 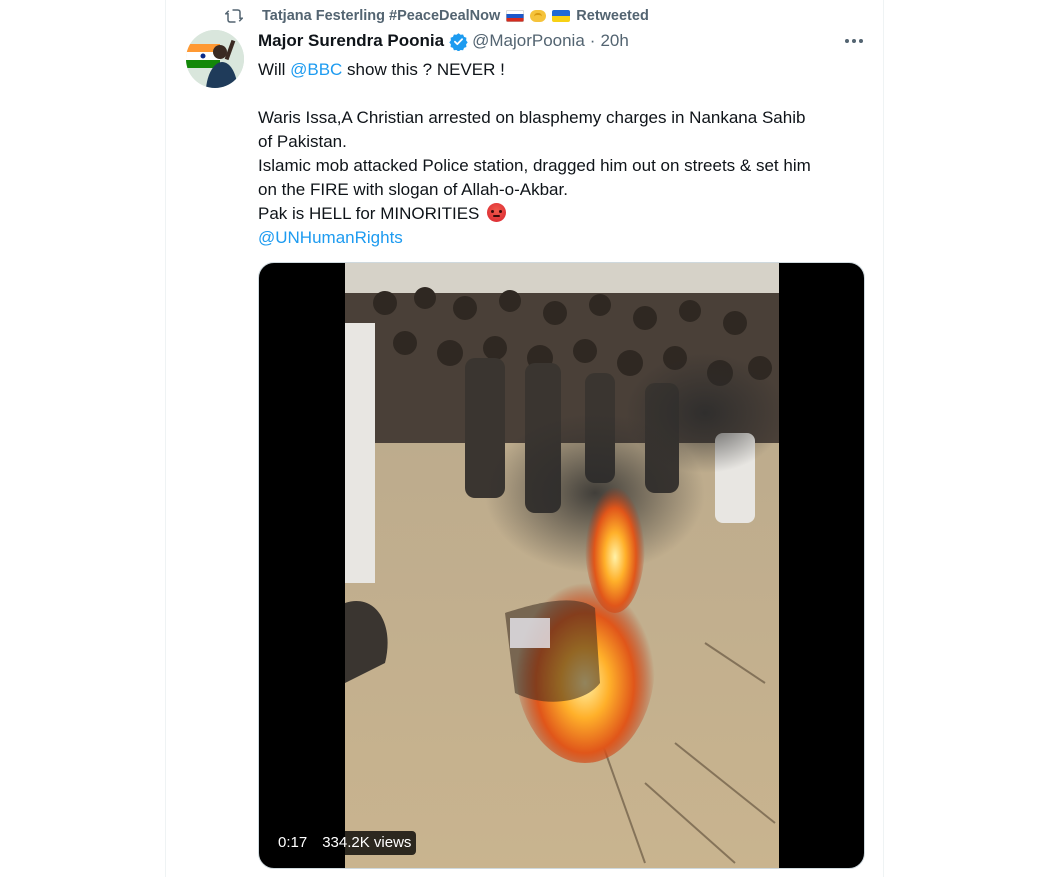 I want to click on more-dots-icon, so click(x=854, y=41).